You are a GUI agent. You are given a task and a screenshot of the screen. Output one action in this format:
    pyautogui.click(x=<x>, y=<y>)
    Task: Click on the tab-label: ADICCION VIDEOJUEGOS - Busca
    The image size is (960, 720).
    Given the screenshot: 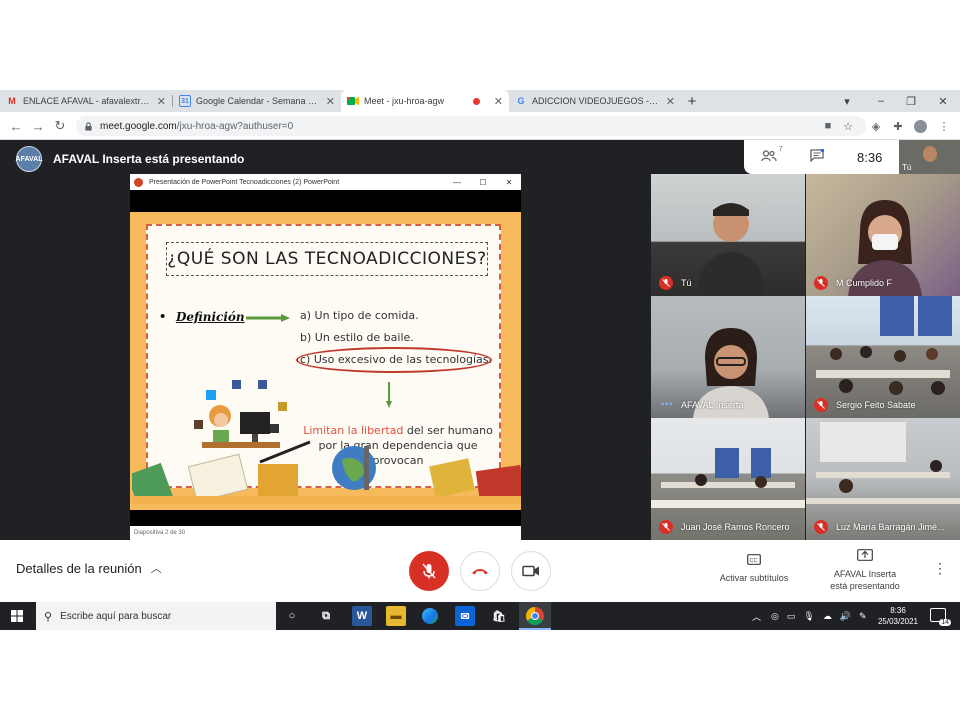 What is the action you would take?
    pyautogui.click(x=596, y=101)
    